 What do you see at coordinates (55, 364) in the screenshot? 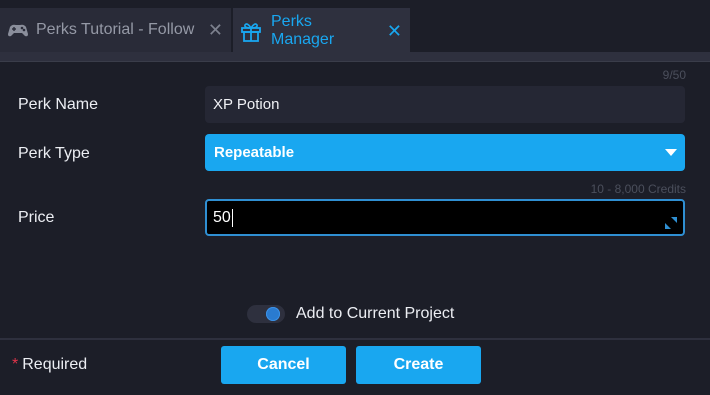
I see `required-label: Required` at bounding box center [55, 364].